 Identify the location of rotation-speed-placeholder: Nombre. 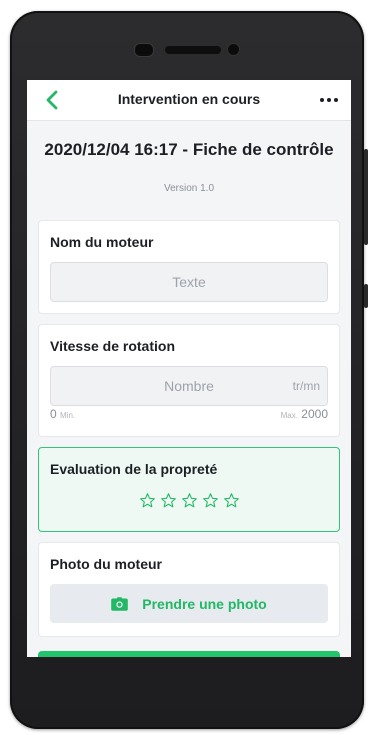
(189, 386).